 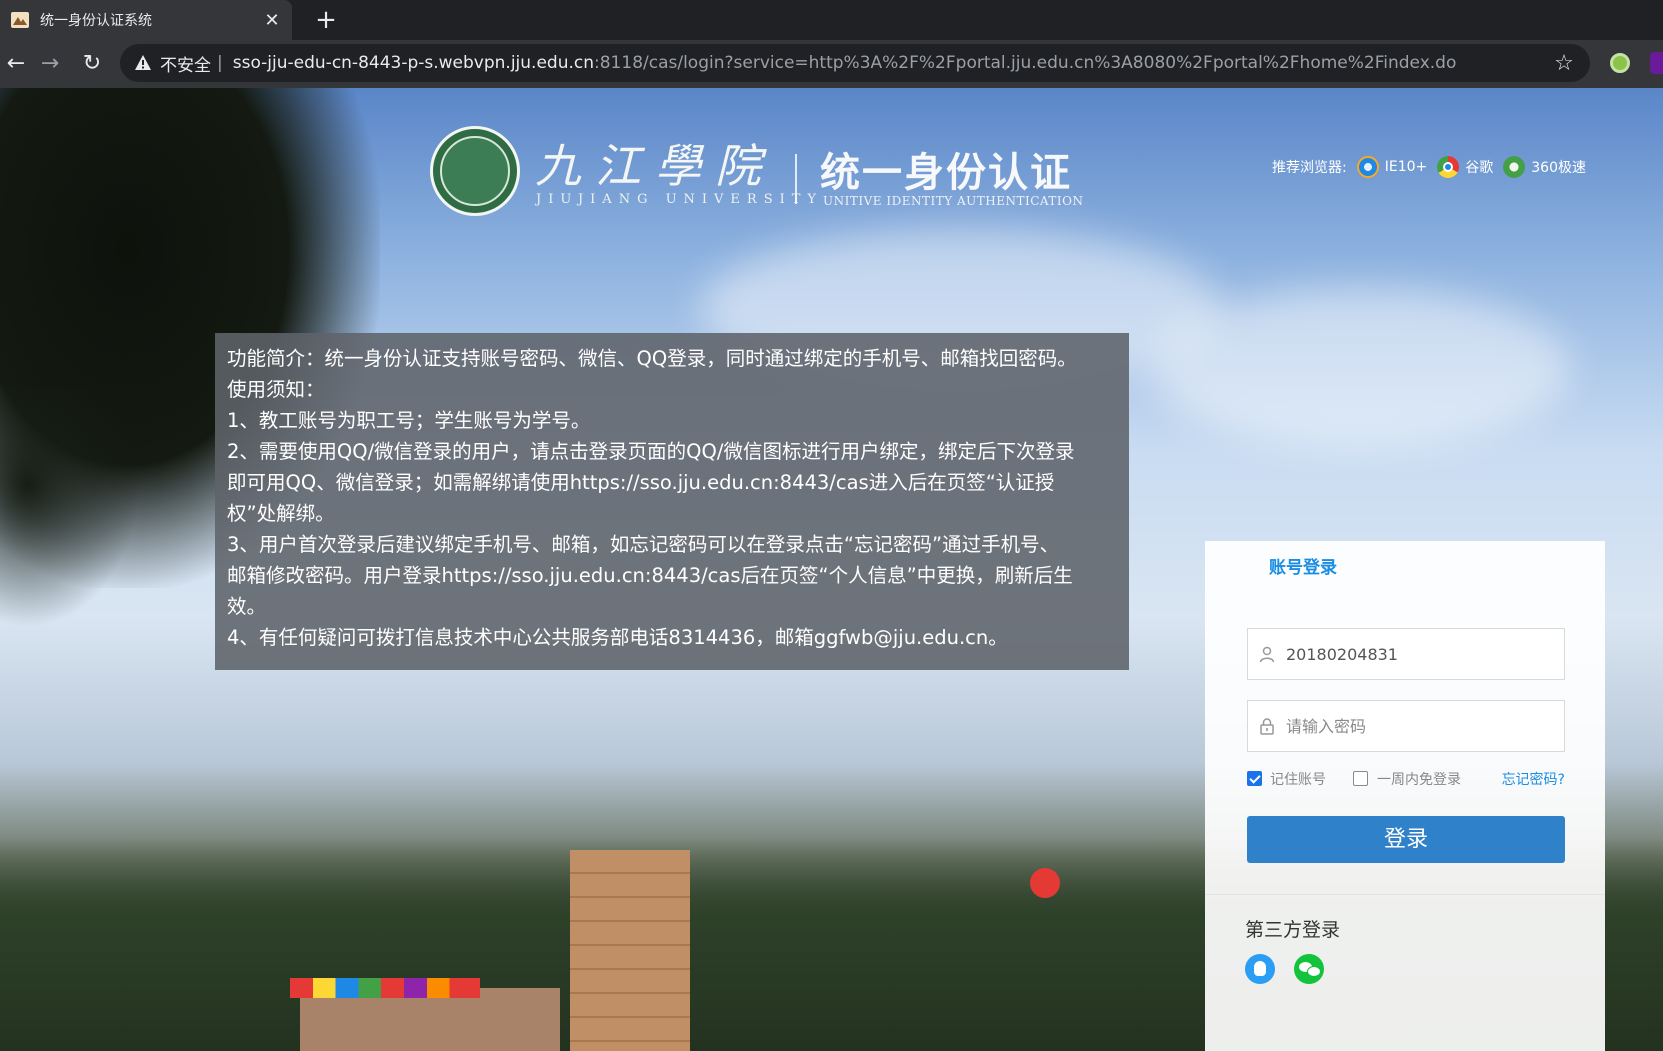 What do you see at coordinates (276, 389) in the screenshot?
I see `notice-line: 使用须知：` at bounding box center [276, 389].